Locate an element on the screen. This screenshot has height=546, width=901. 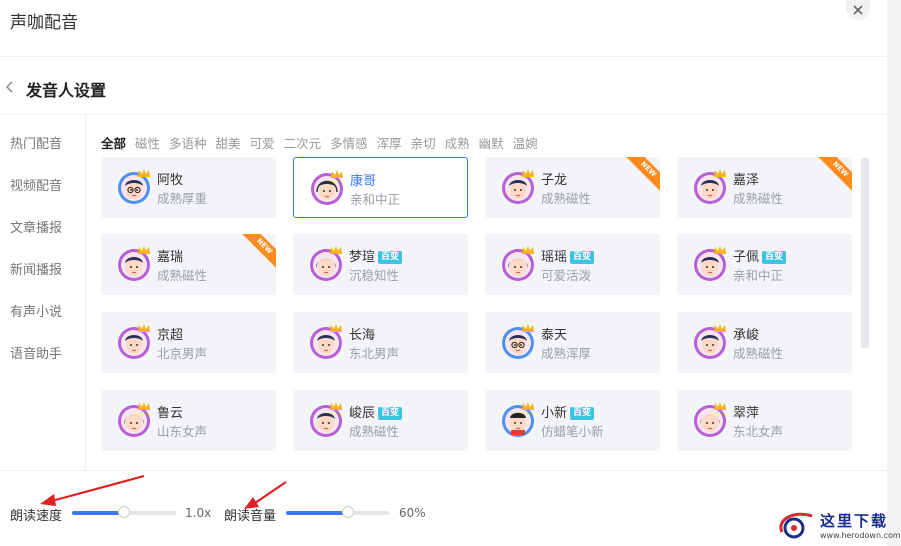
voice-name: 康哥 is located at coordinates (363, 179).